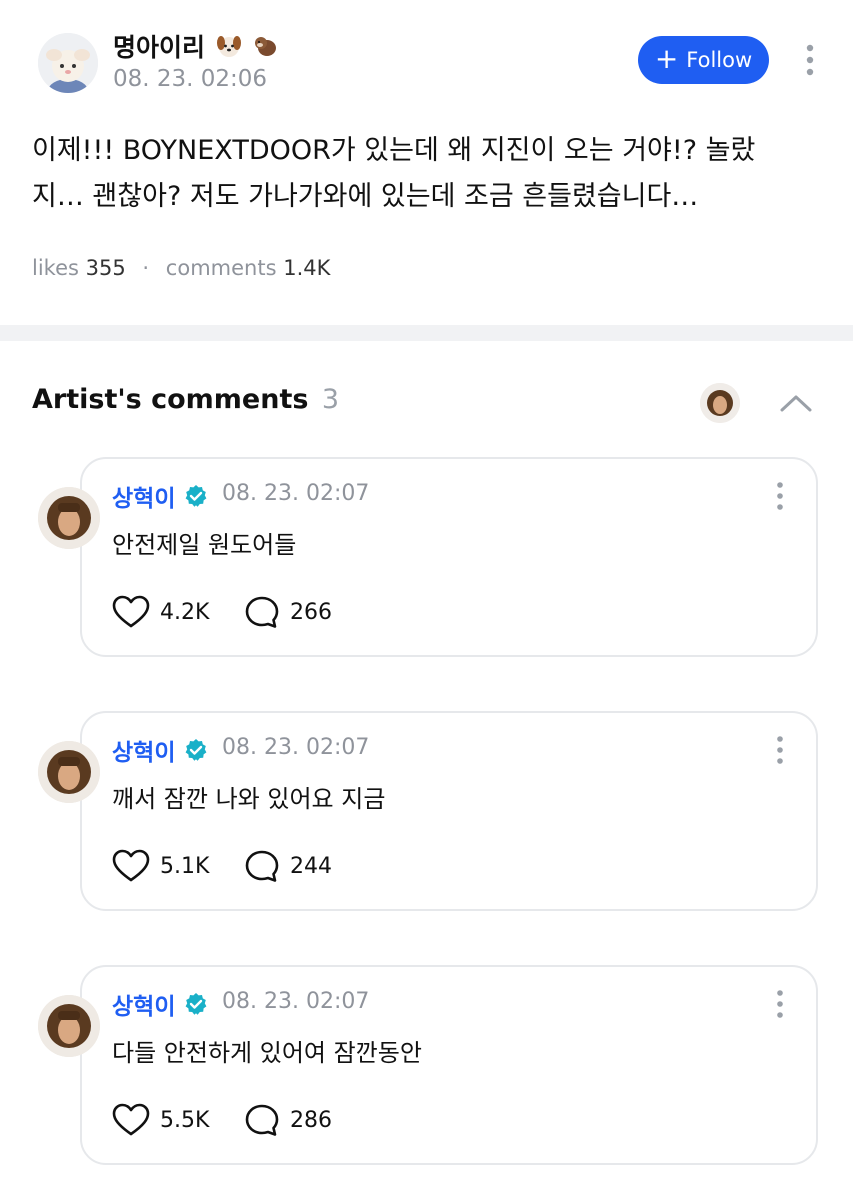  I want to click on comment-text: 안전제일 원도어들, so click(204, 545).